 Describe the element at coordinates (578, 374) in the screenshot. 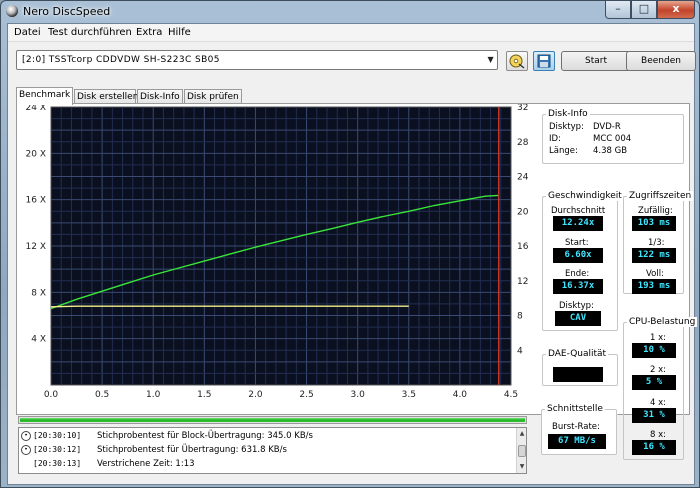

I see `dae-quality-value` at that location.